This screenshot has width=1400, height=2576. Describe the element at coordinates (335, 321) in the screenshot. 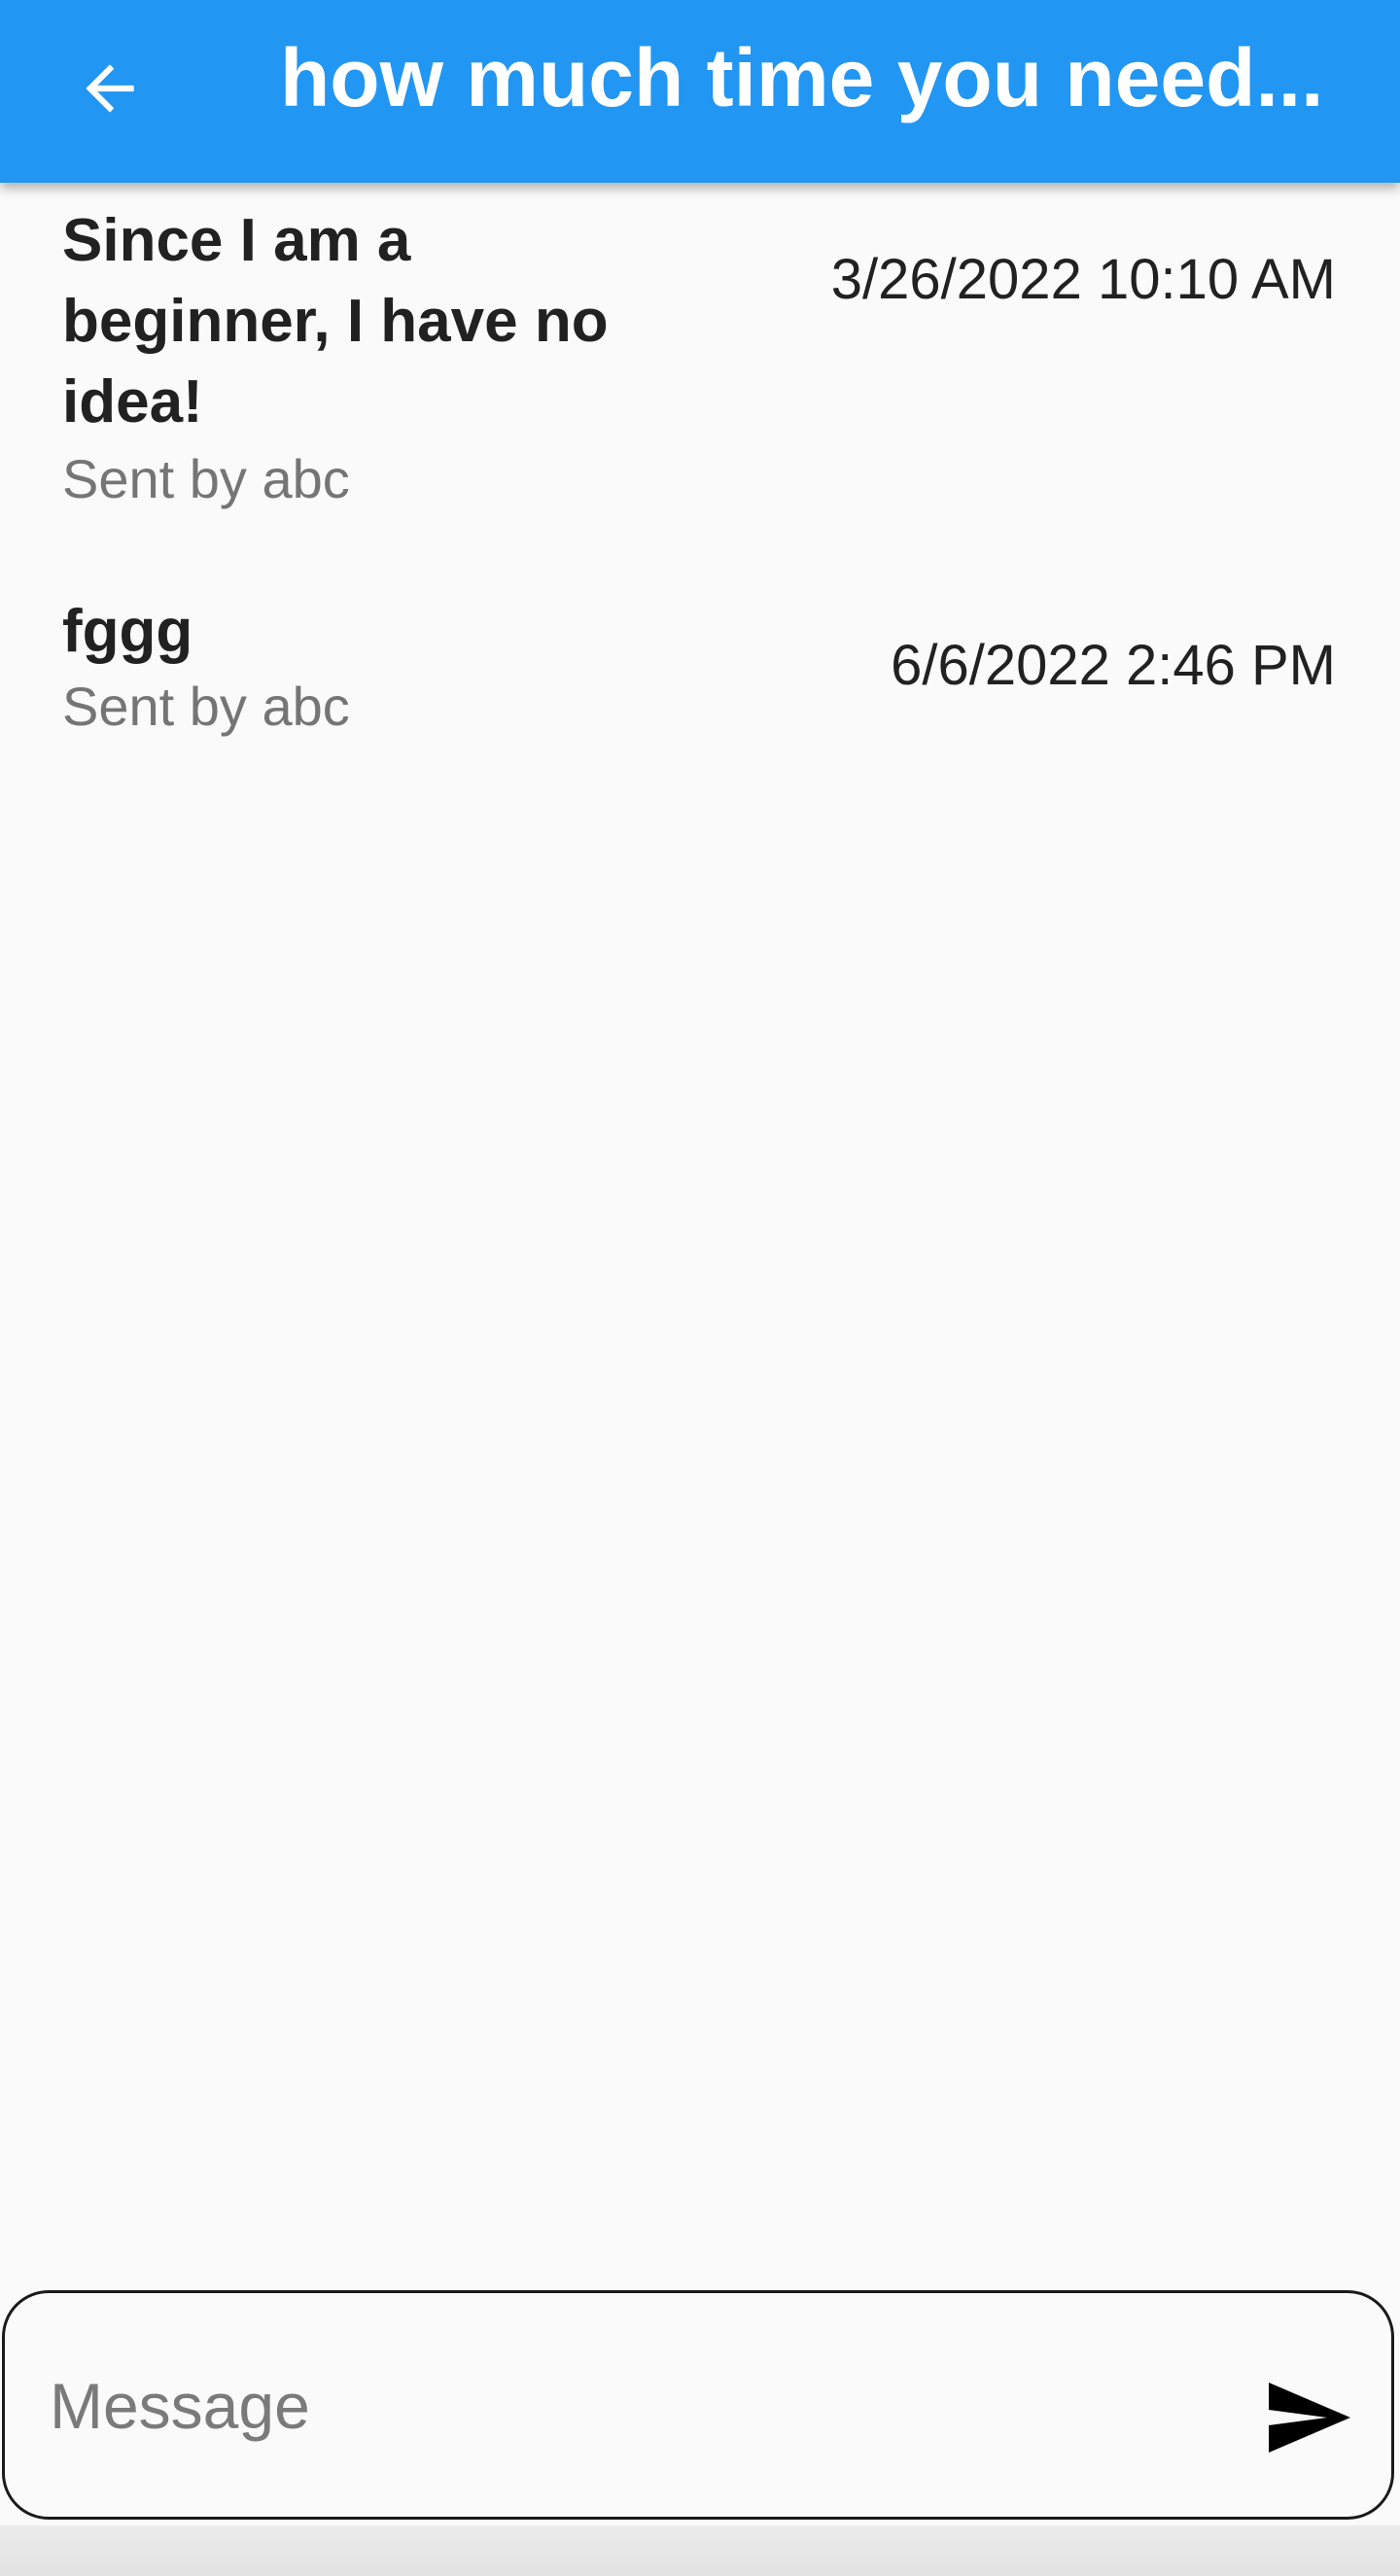

I see `message-text: Since I am a beginner, I have no idea!` at that location.